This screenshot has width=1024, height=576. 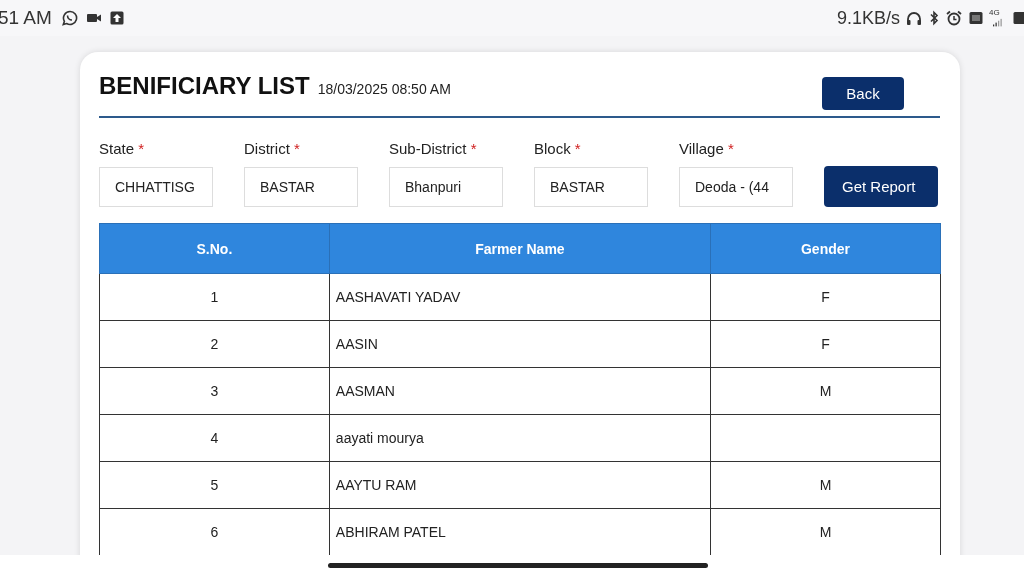 What do you see at coordinates (122, 148) in the screenshot?
I see `field-label: State *` at bounding box center [122, 148].